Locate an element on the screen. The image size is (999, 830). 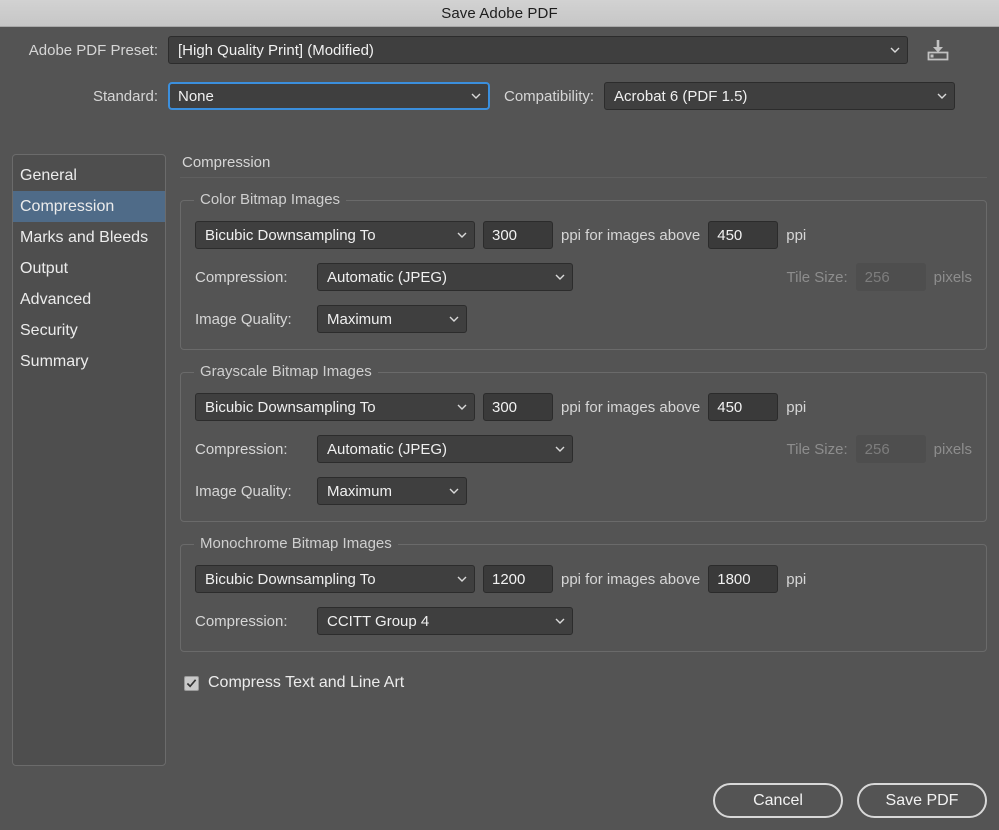
color-ppi-input: 300 is located at coordinates (518, 235).